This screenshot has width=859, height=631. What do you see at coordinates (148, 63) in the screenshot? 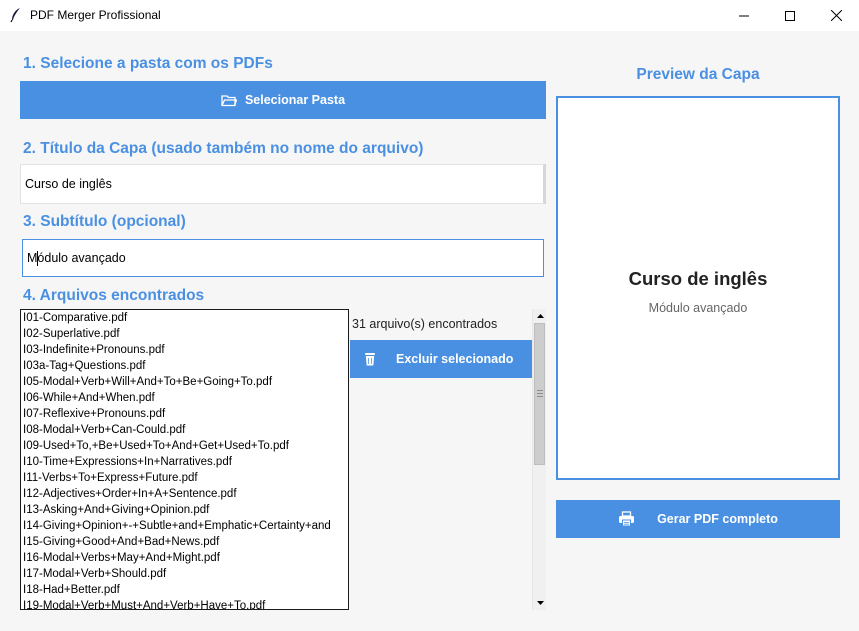
I see `step1-heading: 1. Selecione a pasta com os PDFs` at bounding box center [148, 63].